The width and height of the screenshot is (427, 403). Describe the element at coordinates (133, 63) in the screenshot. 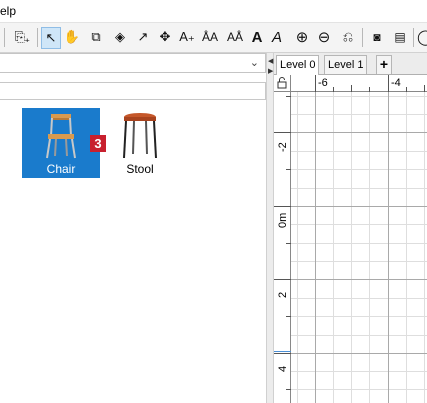

I see `catalog-category-combo: ⌄` at that location.